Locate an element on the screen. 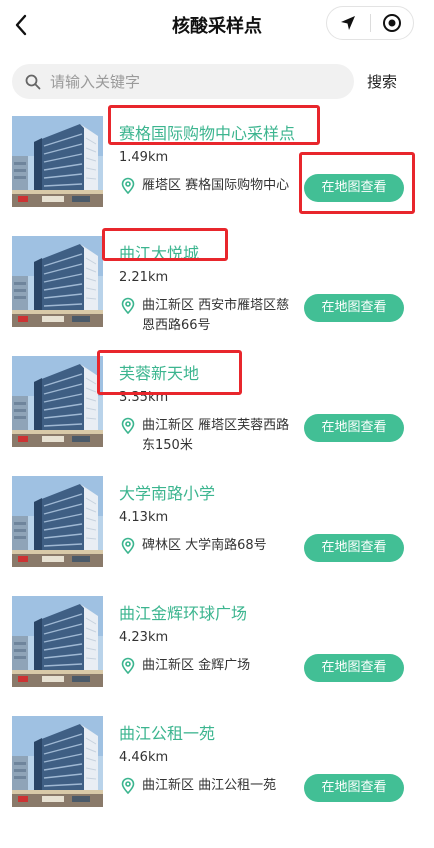 The width and height of the screenshot is (434, 848). site-address-row: 曲江新区 曲江公租一苑 is located at coordinates (210, 786).